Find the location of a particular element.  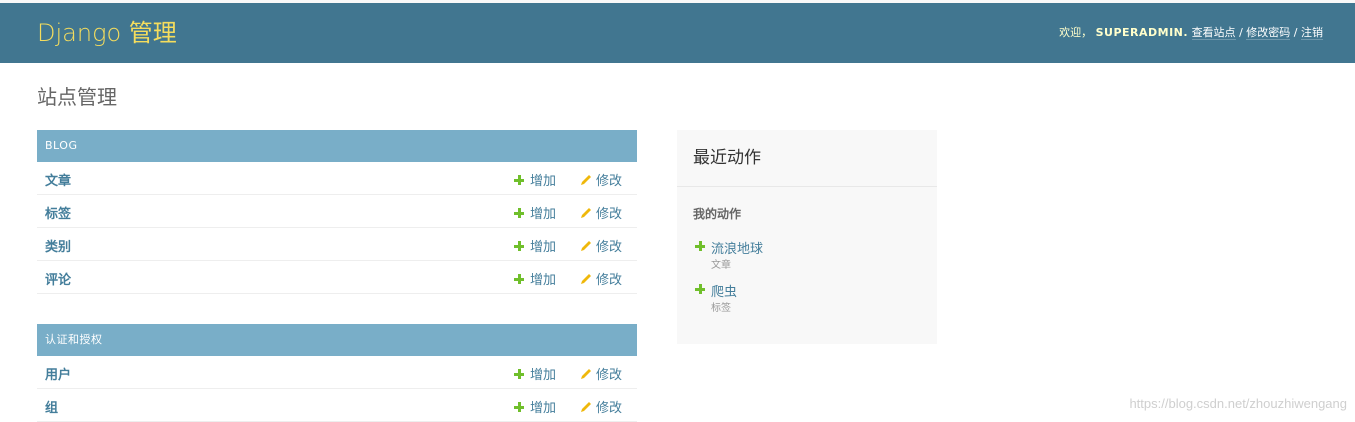

module-caption: 认证和授权 is located at coordinates (337, 340).